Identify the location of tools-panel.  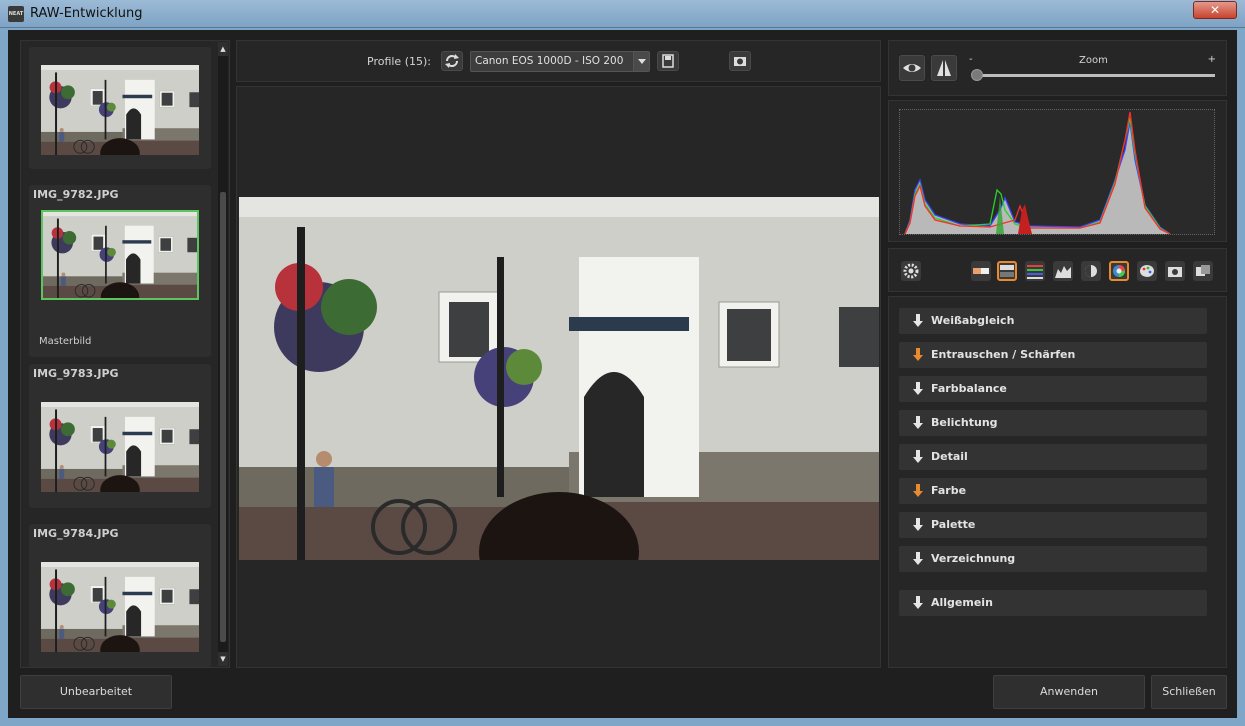
(1057, 270).